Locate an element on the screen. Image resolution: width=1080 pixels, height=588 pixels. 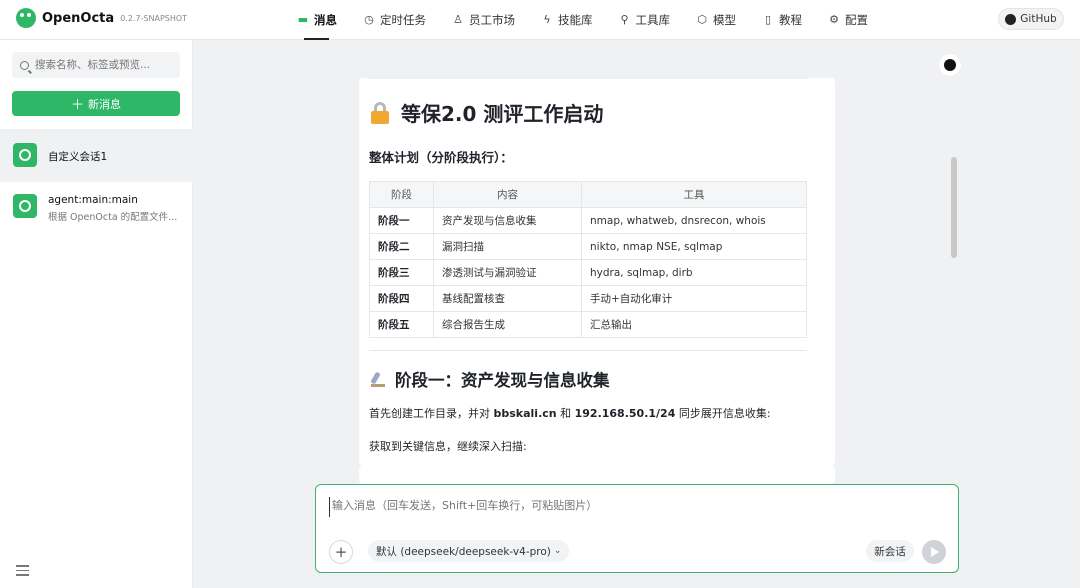
nav-item-scheduled-tasks: ◷ 定时任务 is located at coordinates (394, 20).